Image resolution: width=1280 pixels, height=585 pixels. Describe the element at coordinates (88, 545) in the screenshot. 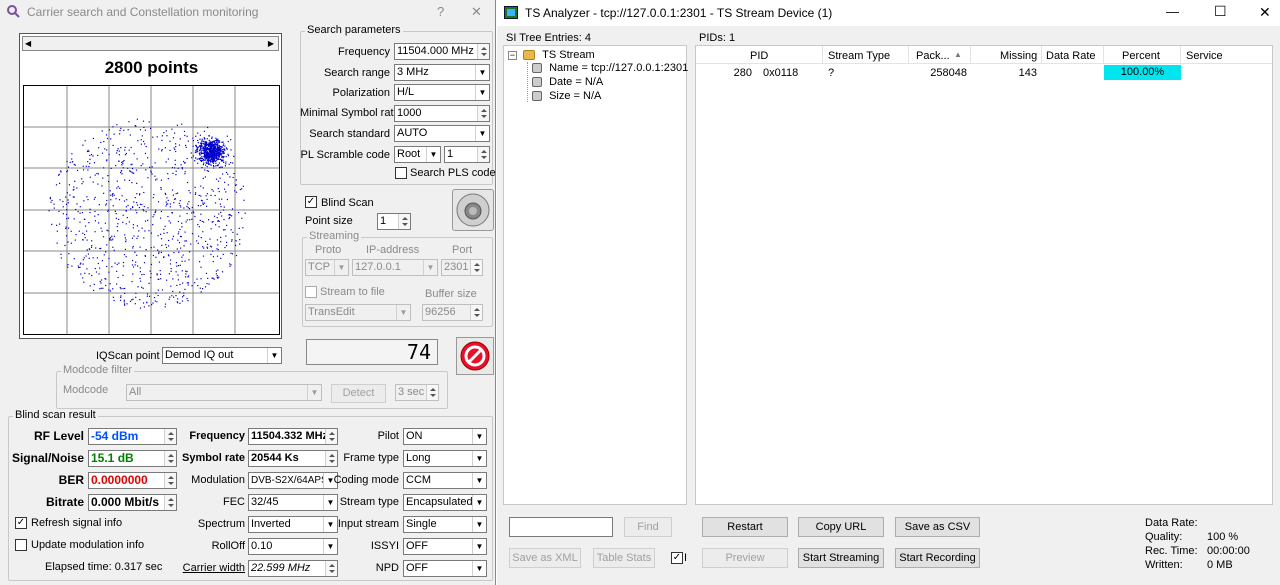

I see `update-modulation-label: Update modulation info` at that location.